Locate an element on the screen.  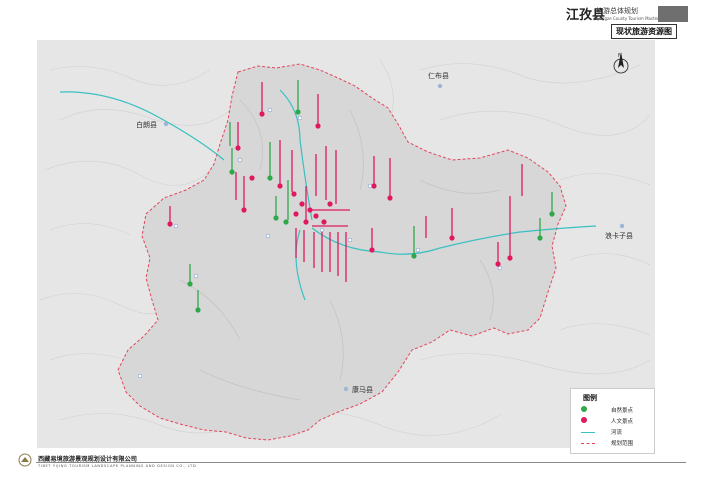
legend-boundary-label: 规划范围 is located at coordinates (622, 444).